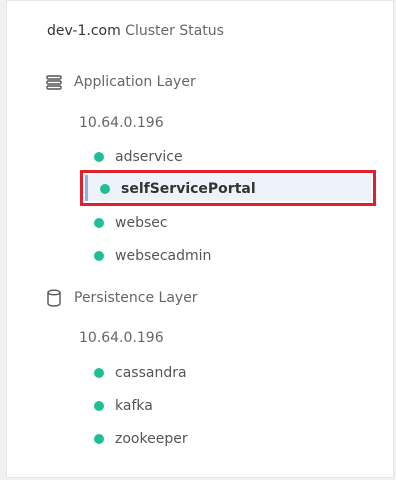  What do you see at coordinates (174, 31) in the screenshot?
I see `cluster-subtitle: Cluster Status` at bounding box center [174, 31].